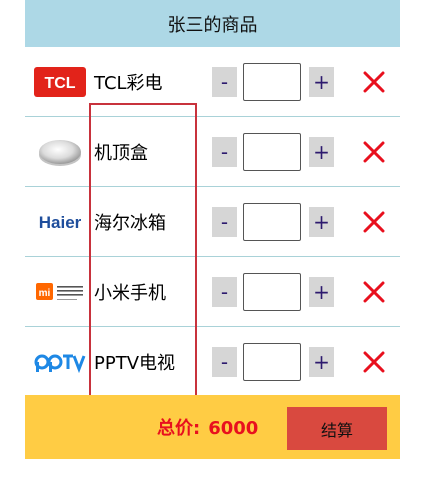 The image size is (428, 483). Describe the element at coordinates (130, 223) in the screenshot. I see `item-name: 海尔冰箱` at that location.